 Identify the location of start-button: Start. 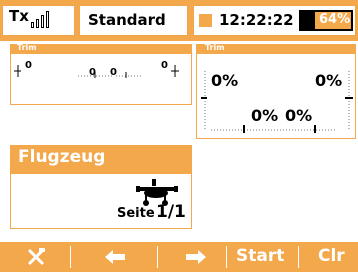
(262, 257).